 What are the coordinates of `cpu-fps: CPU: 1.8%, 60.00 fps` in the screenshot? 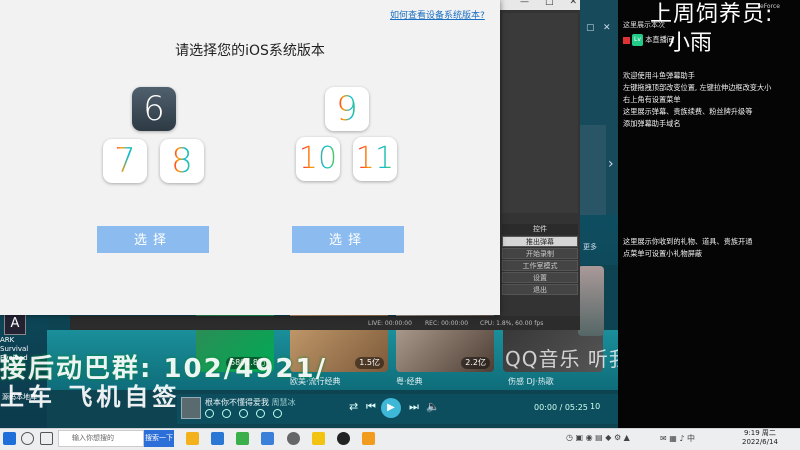 It's located at (512, 323).